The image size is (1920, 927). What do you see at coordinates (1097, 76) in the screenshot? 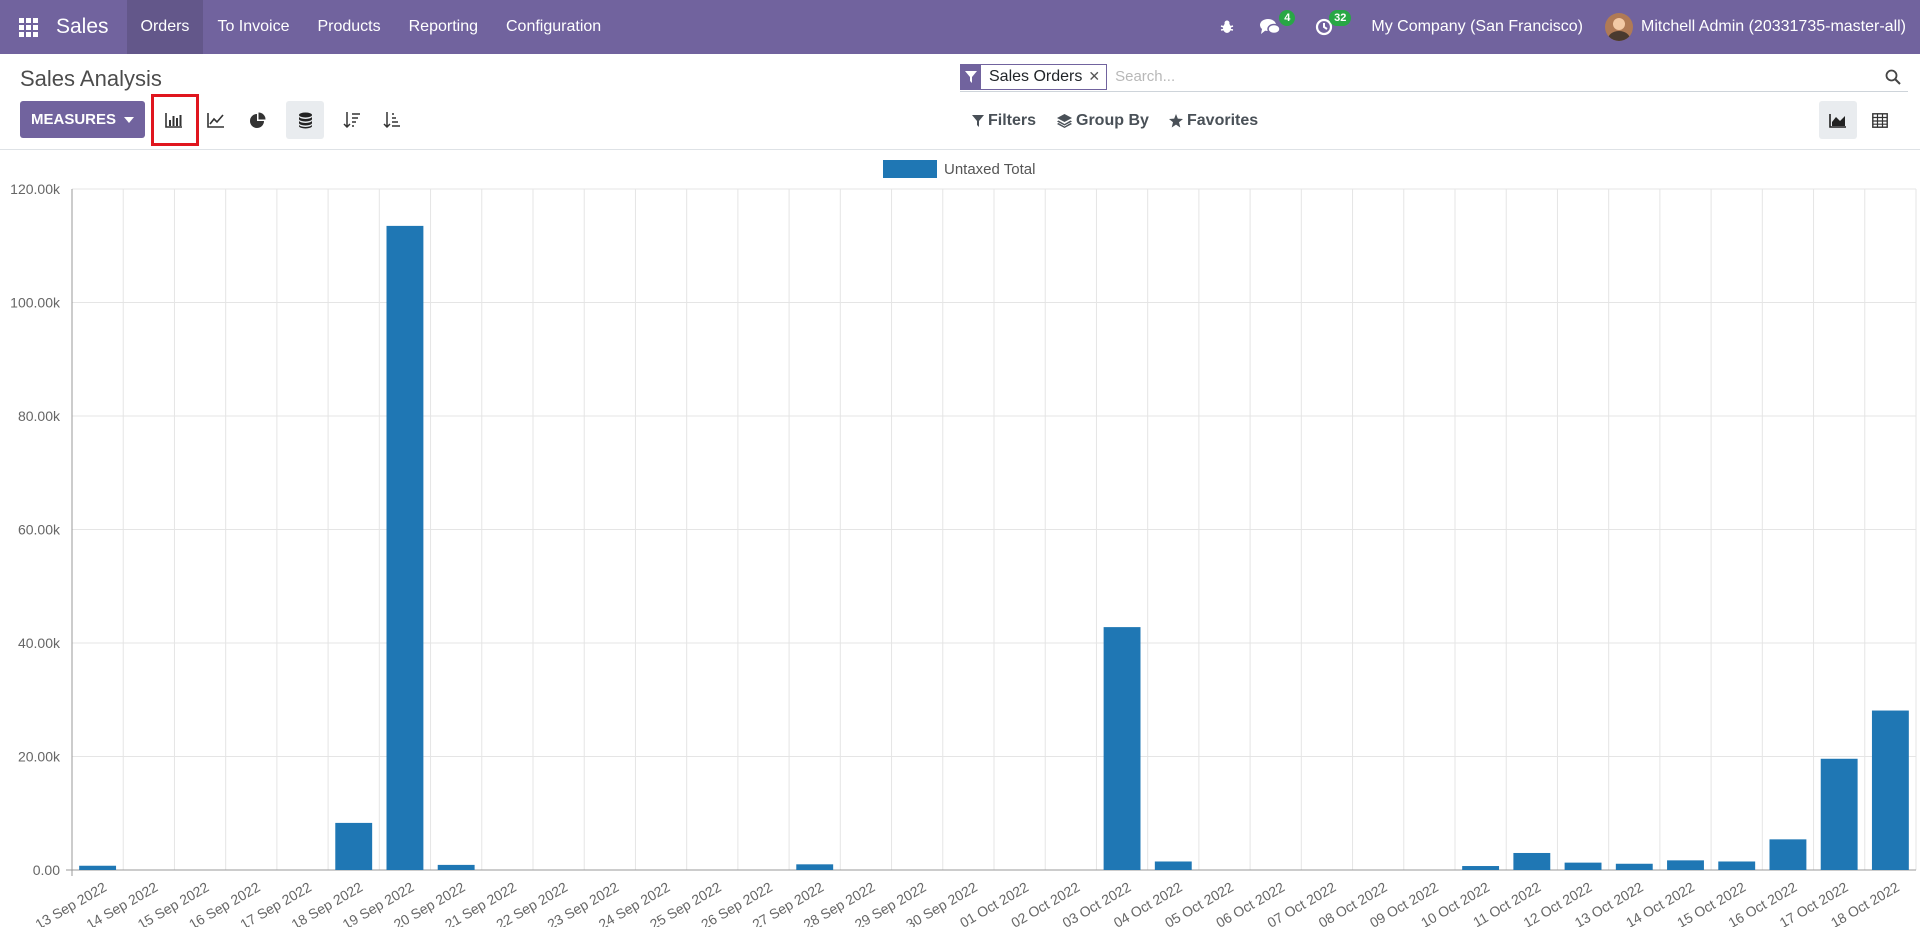
I see `facet-remove-icon: ✕` at bounding box center [1097, 76].